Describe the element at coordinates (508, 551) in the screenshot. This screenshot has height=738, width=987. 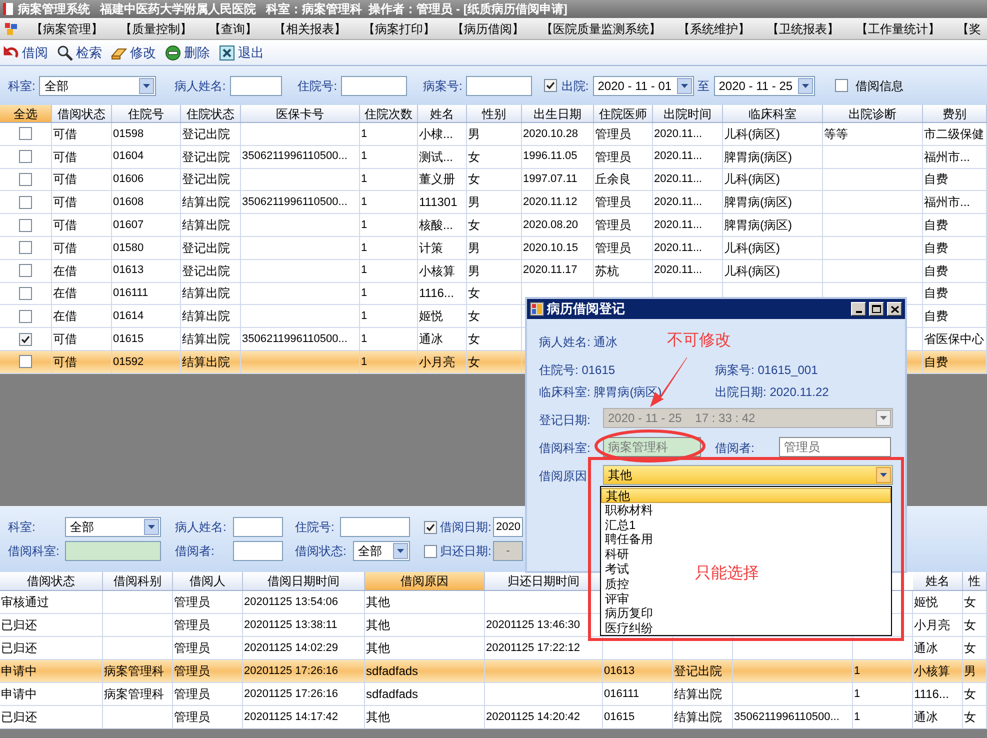
I see `return-date-field: -` at that location.